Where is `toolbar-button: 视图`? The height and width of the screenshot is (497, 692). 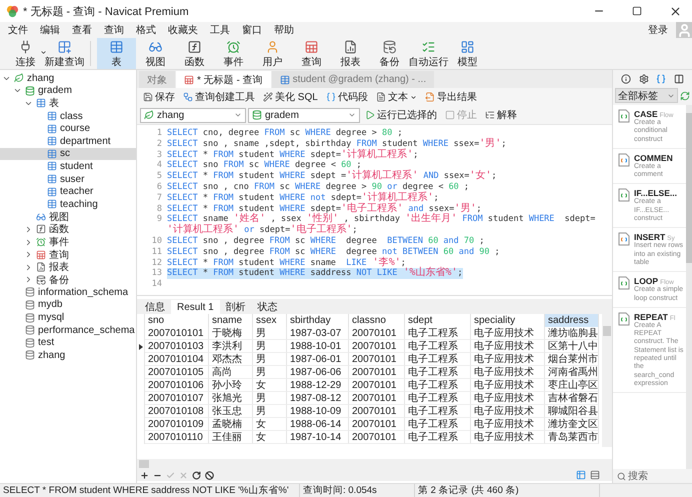
toolbar-button: 视图 is located at coordinates (155, 53).